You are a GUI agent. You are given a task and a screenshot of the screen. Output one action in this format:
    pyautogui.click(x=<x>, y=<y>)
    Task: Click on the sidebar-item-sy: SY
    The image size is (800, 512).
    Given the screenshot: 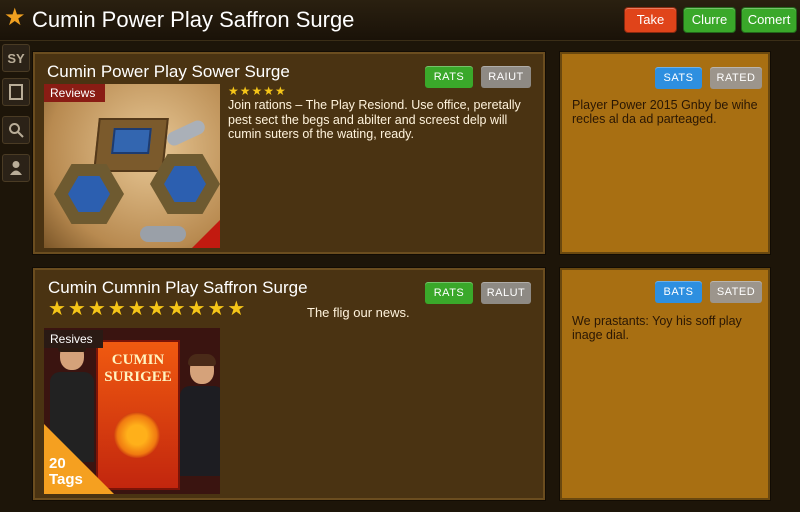 What is the action you would take?
    pyautogui.click(x=16, y=58)
    